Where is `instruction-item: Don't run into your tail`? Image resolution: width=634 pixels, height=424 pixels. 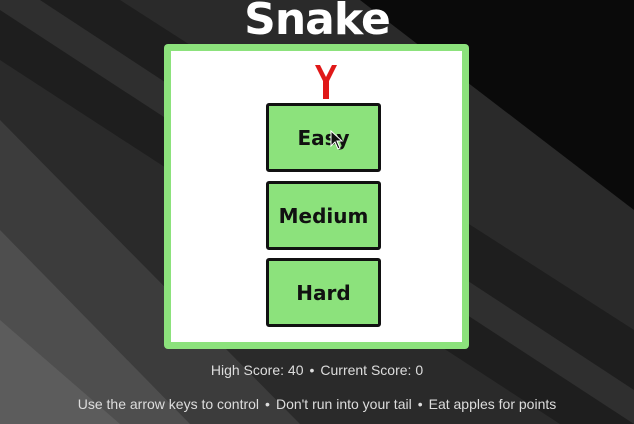 instruction-item: Don't run into your tail is located at coordinates (343, 404).